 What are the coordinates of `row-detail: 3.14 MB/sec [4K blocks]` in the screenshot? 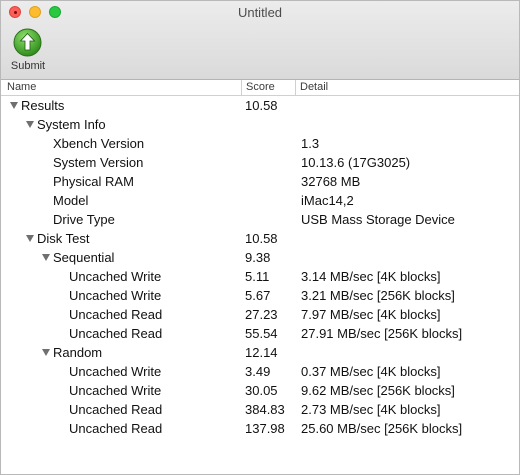 It's located at (371, 276).